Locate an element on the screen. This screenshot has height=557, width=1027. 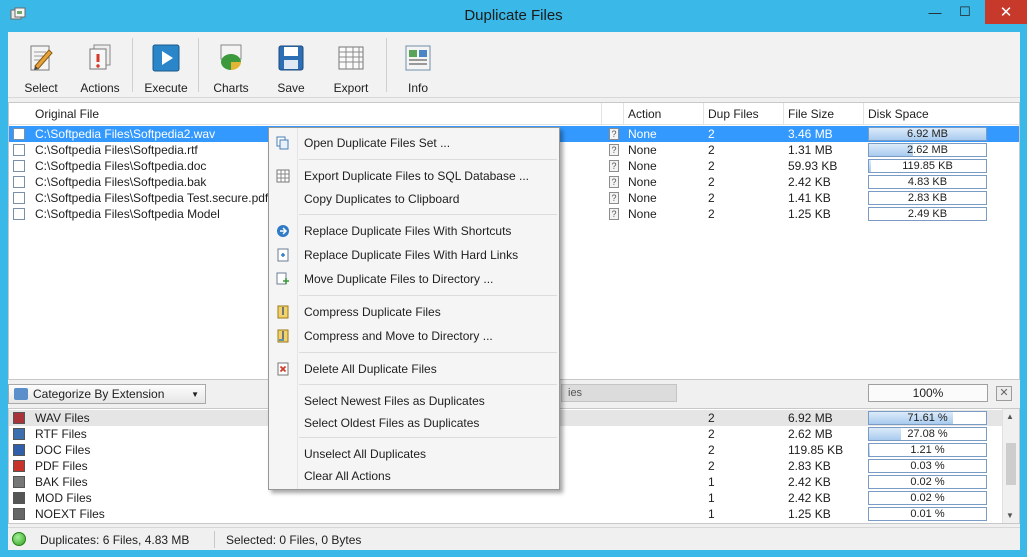
maximize-button: ☐ is located at coordinates (965, 12).